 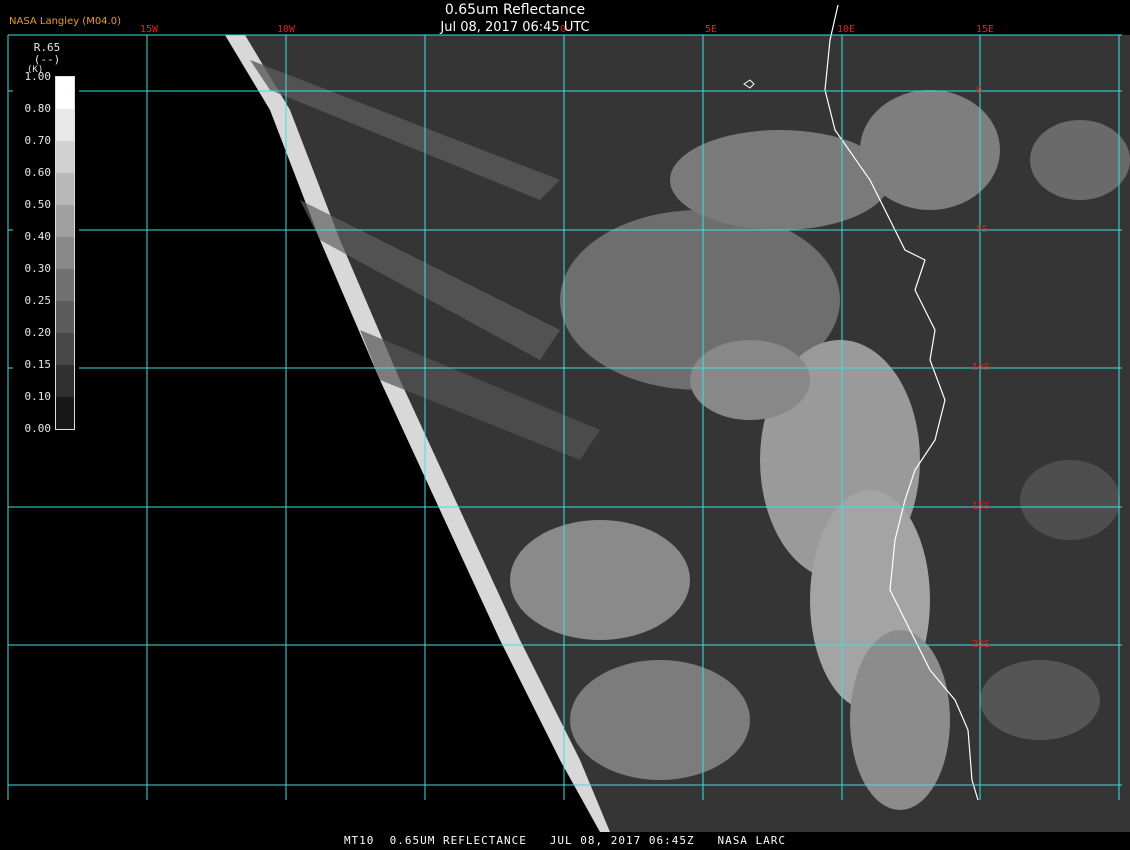 I want to click on lat-label-10s: 10S, so click(x=981, y=367).